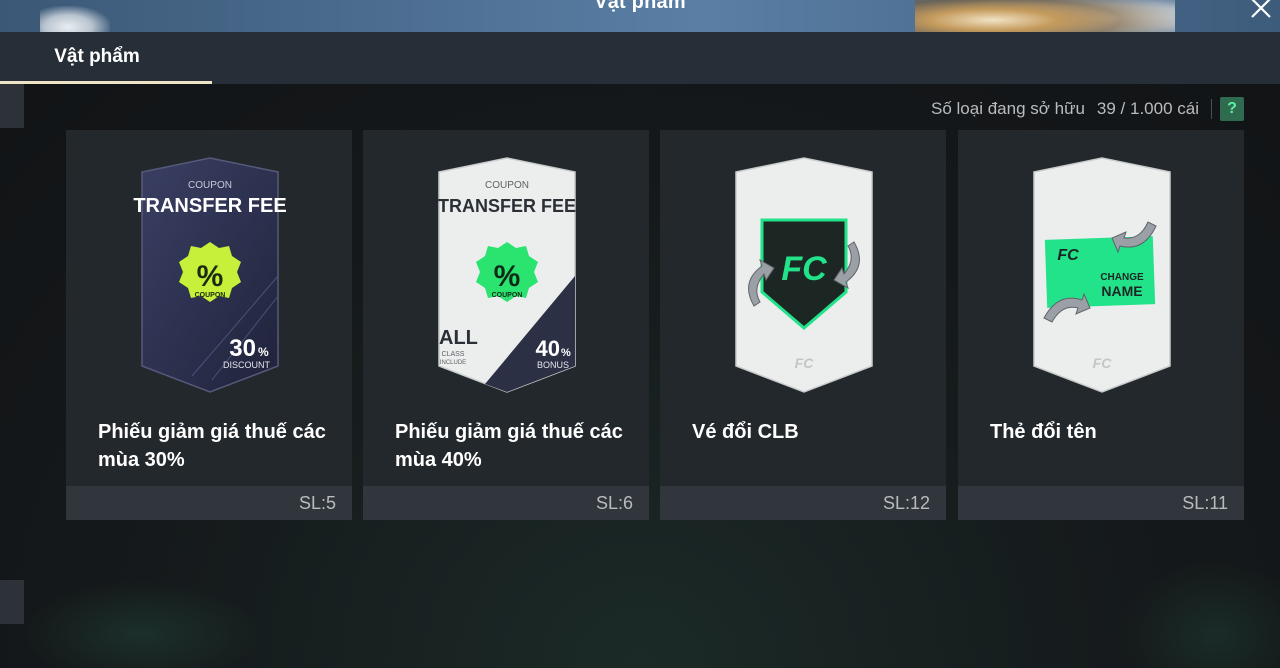 Image resolution: width=1280 pixels, height=668 pixels. What do you see at coordinates (317, 502) in the screenshot?
I see `item-quantity: SL:5` at bounding box center [317, 502].